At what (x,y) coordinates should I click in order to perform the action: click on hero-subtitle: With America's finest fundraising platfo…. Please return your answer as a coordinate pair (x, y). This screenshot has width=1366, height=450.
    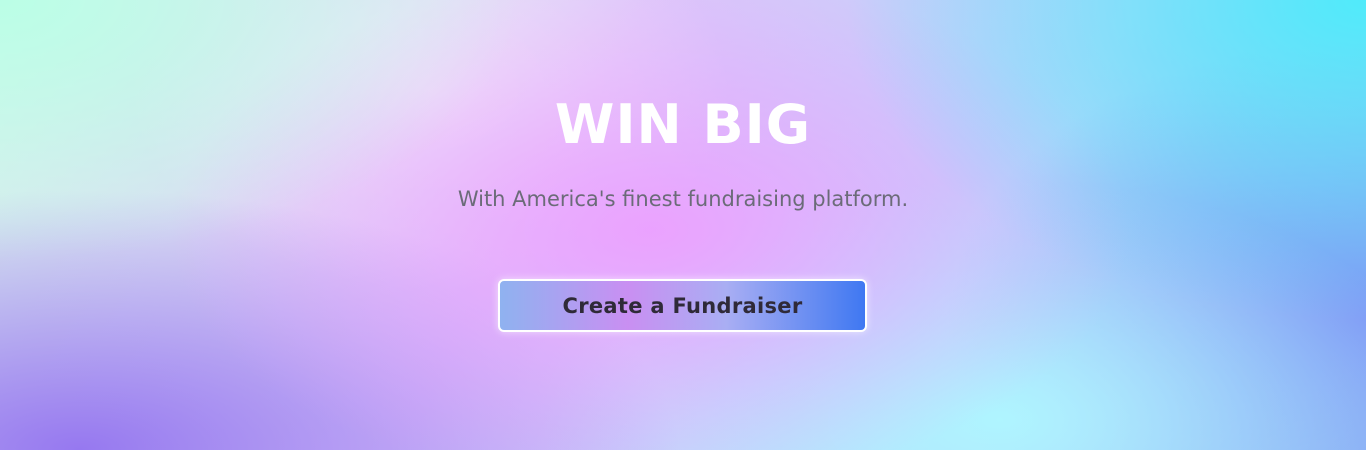
    Looking at the image, I should click on (683, 199).